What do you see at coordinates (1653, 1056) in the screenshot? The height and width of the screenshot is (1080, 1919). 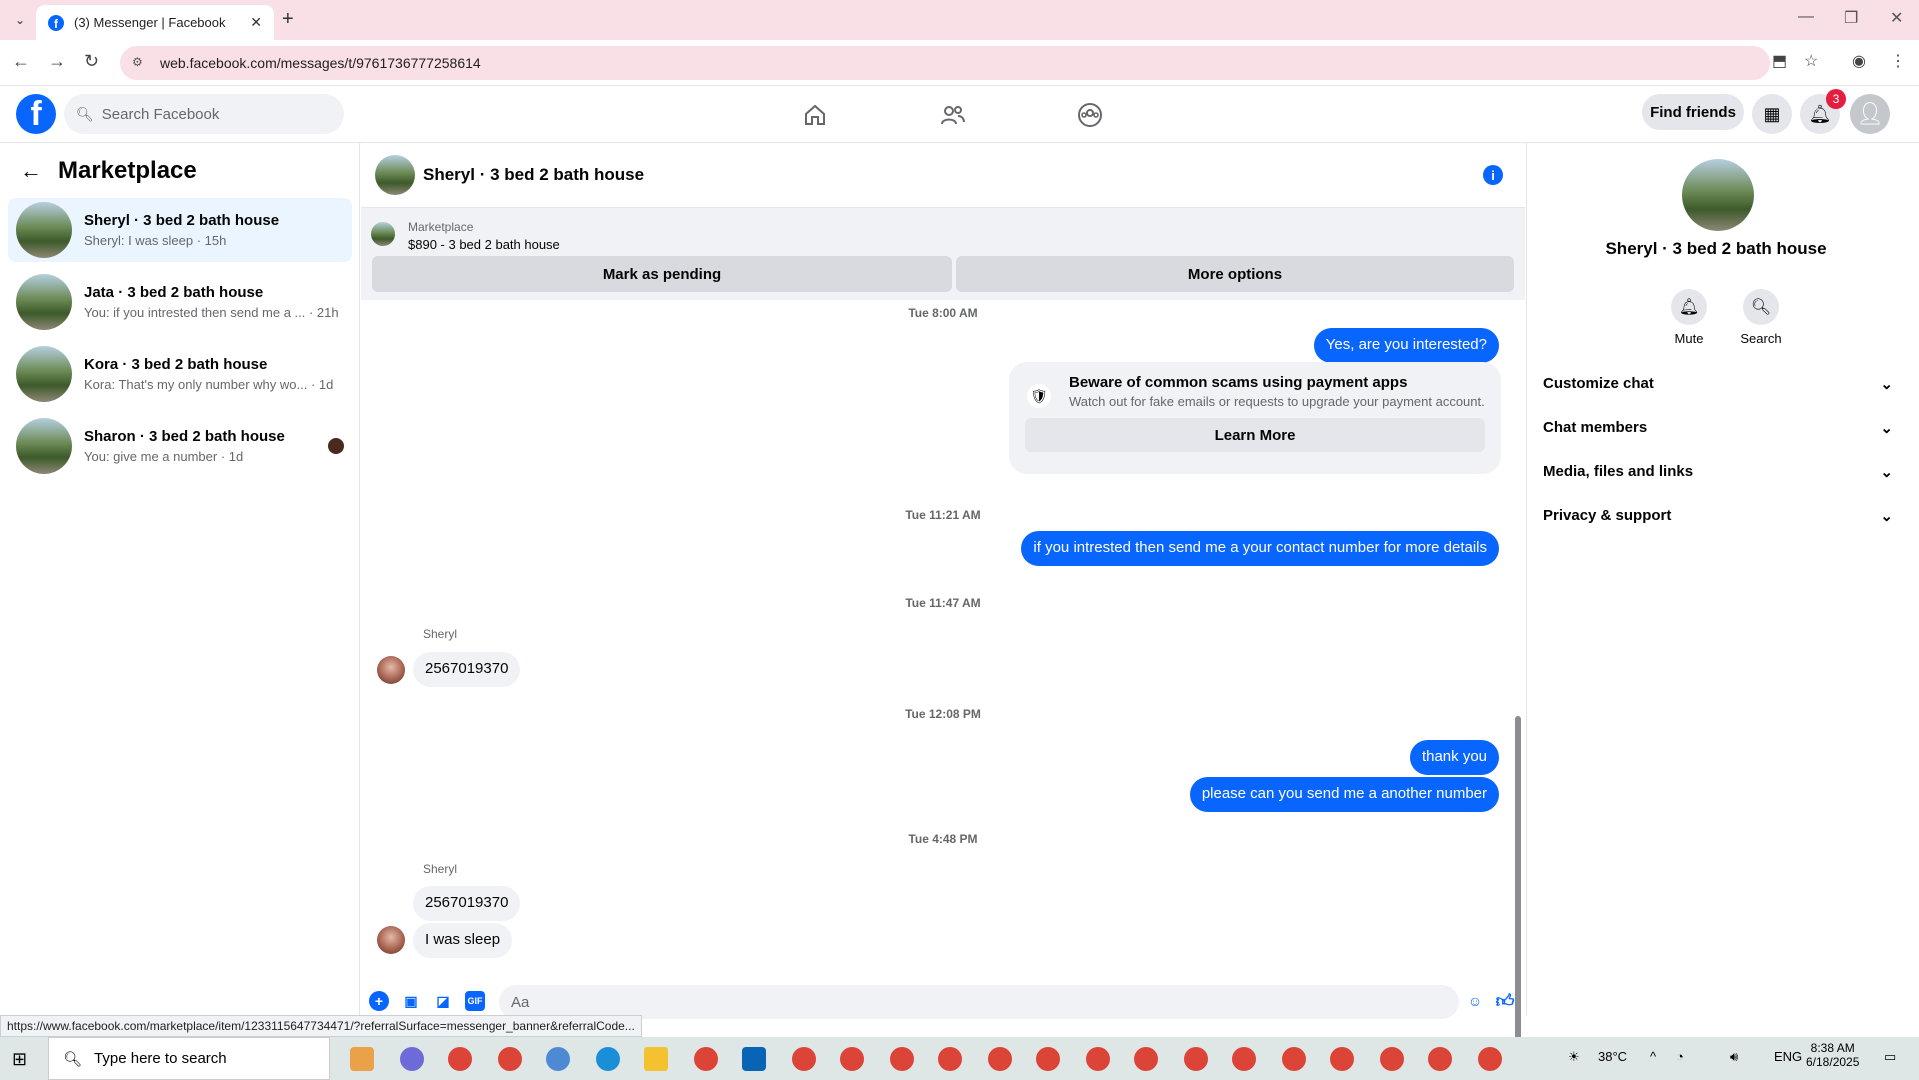 I see `tray-chevron-icon: ^` at bounding box center [1653, 1056].